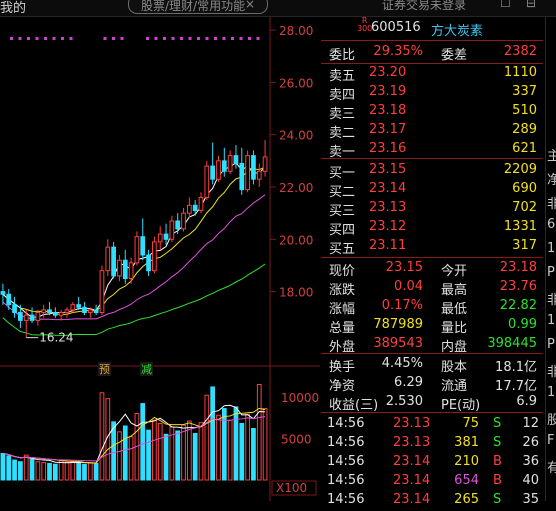 Image resolution: width=556 pixels, height=511 pixels. Describe the element at coordinates (342, 173) in the screenshot. I see `order-level-label: 买一` at that location.